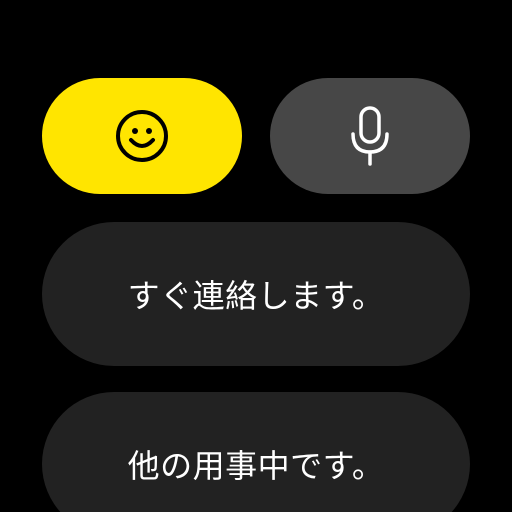 The width and height of the screenshot is (512, 512). I want to click on quick-reply-label: すぐ連絡します。, so click(256, 296).